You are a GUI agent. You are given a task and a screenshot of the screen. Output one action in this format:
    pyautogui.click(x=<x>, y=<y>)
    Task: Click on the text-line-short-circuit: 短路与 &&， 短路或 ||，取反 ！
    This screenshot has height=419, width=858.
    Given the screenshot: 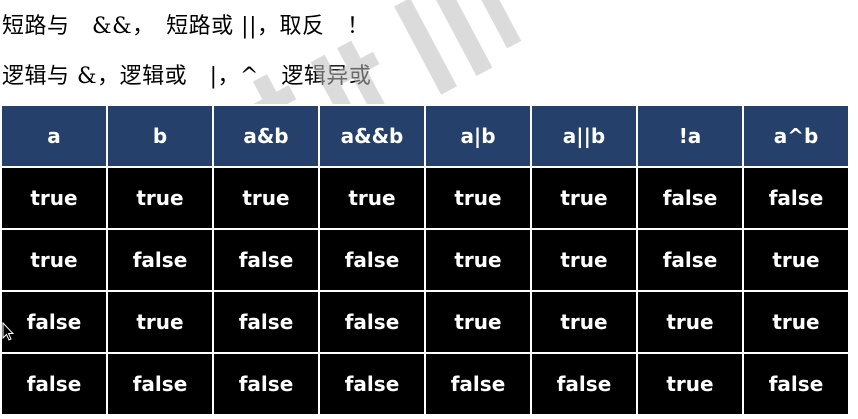 What is the action you would take?
    pyautogui.click(x=186, y=26)
    